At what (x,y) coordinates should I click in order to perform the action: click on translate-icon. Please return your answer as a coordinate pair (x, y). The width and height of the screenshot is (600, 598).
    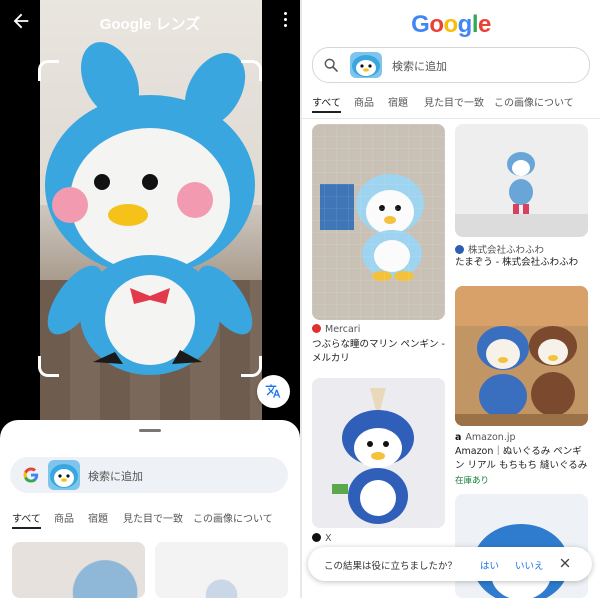
    Looking at the image, I should click on (273, 391).